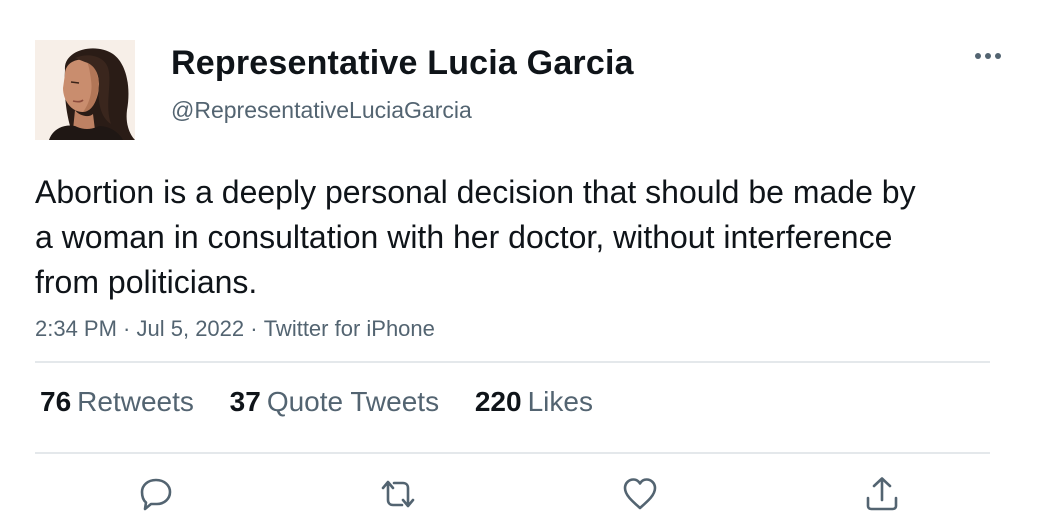 This screenshot has width=1050, height=525. I want to click on tweet-time: 2:34 PM, so click(76, 329).